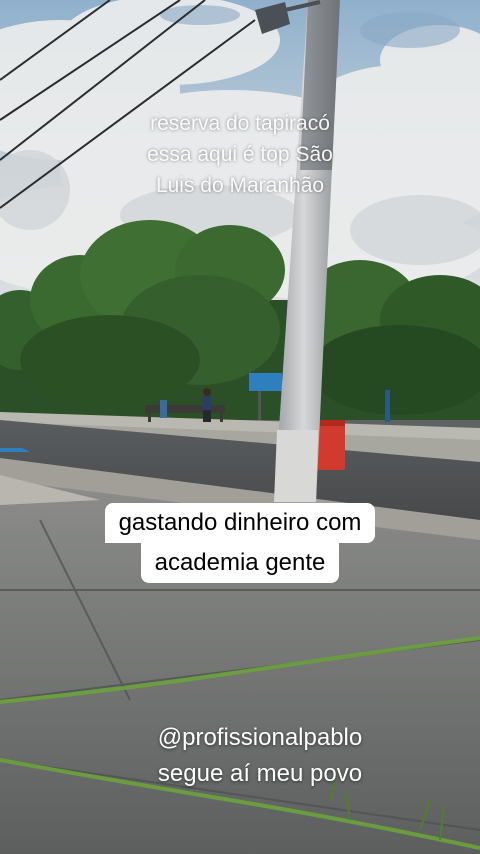 The image size is (480, 854). I want to click on middle-caption: gastando dinheiro com academia gente, so click(240, 543).